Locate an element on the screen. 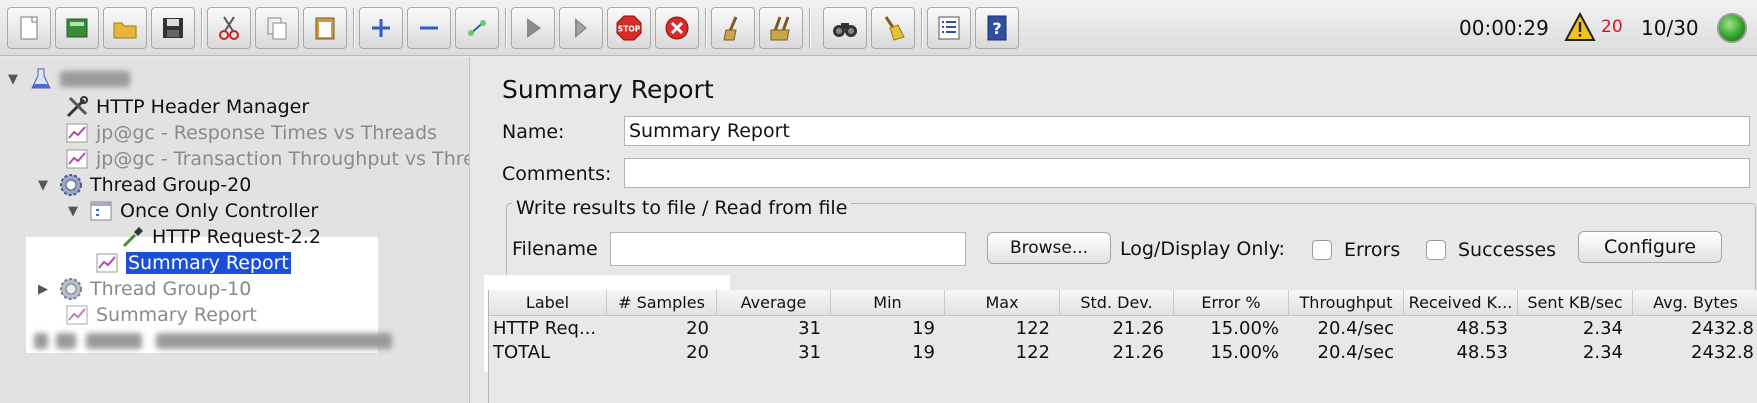 Image resolution: width=1757 pixels, height=403 pixels. tree-root: ▼ is located at coordinates (69, 79).